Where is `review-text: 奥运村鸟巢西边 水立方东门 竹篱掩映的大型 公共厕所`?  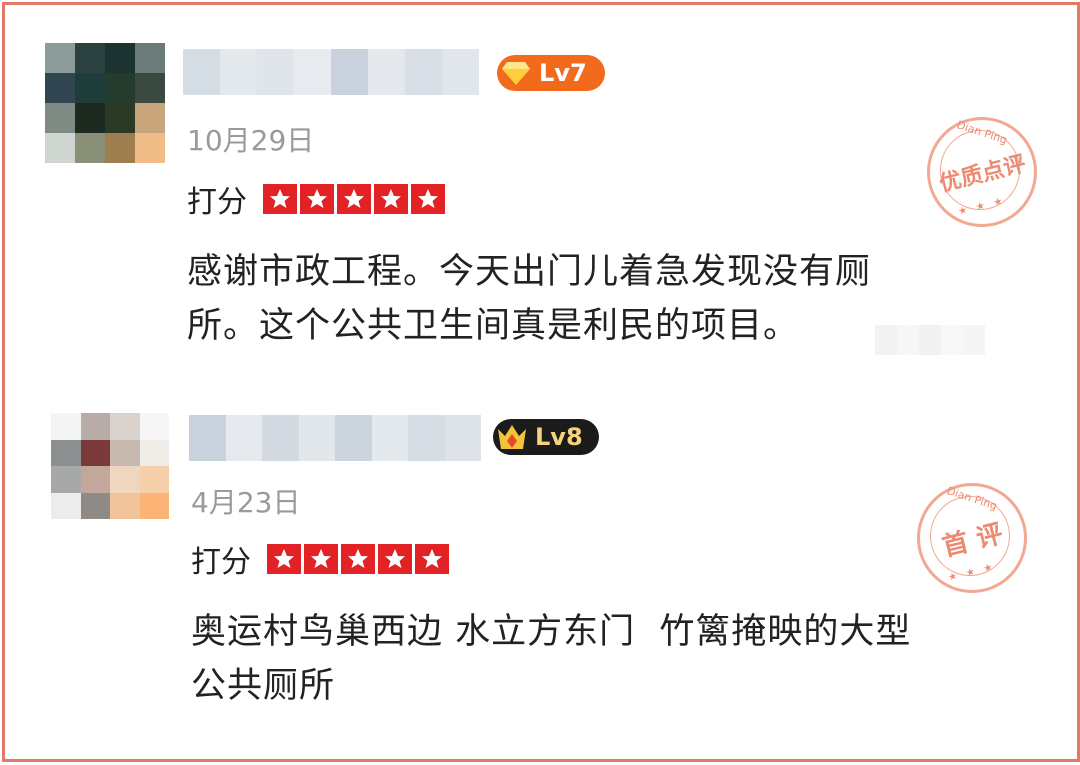
review-text: 奥运村鸟巢西边 水立方东门 竹篱掩映的大型 公共厕所 is located at coordinates (551, 659).